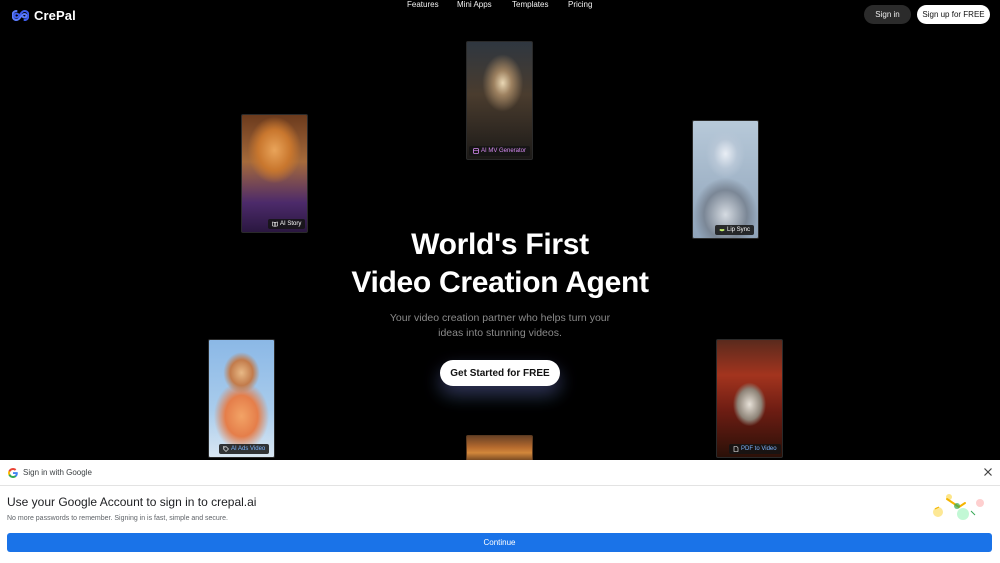 The height and width of the screenshot is (563, 1000). I want to click on crepal-logo-icon, so click(20, 15).